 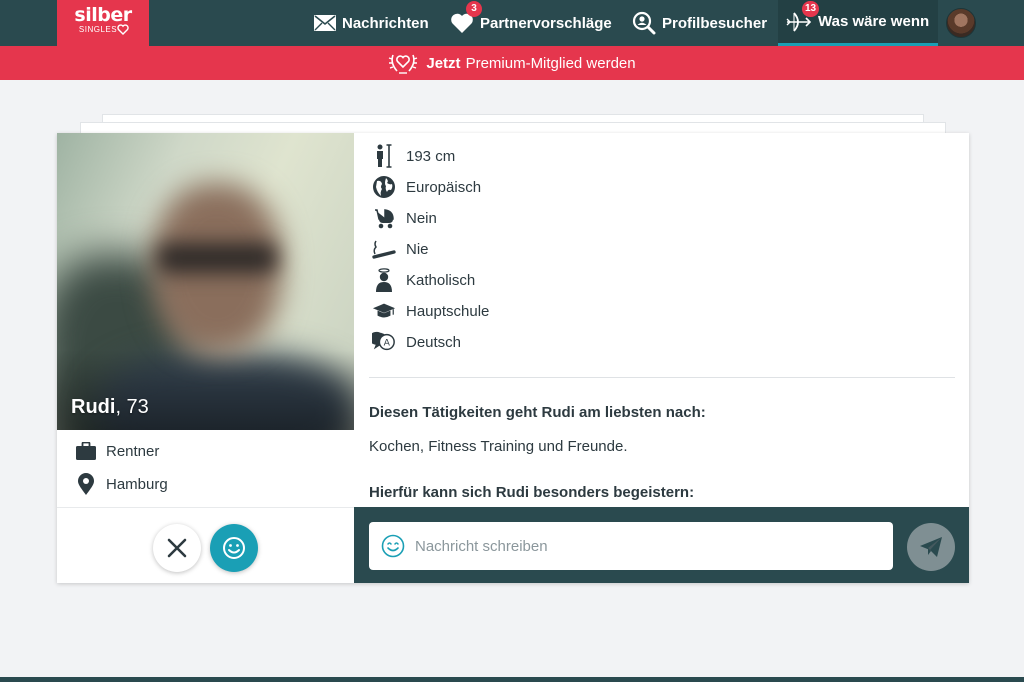 I want to click on profile-job-row: Rentner, so click(x=117, y=451).